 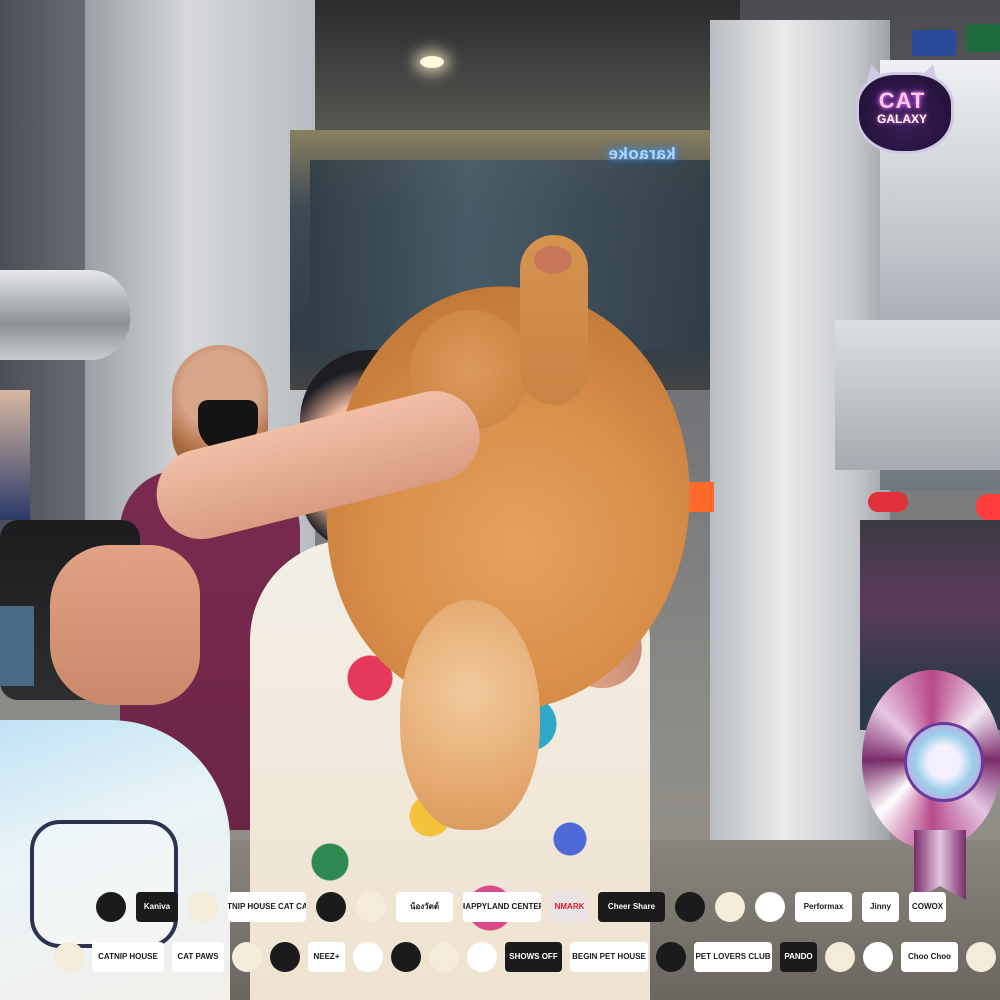 What do you see at coordinates (944, 762) in the screenshot?
I see `rosette-center` at bounding box center [944, 762].